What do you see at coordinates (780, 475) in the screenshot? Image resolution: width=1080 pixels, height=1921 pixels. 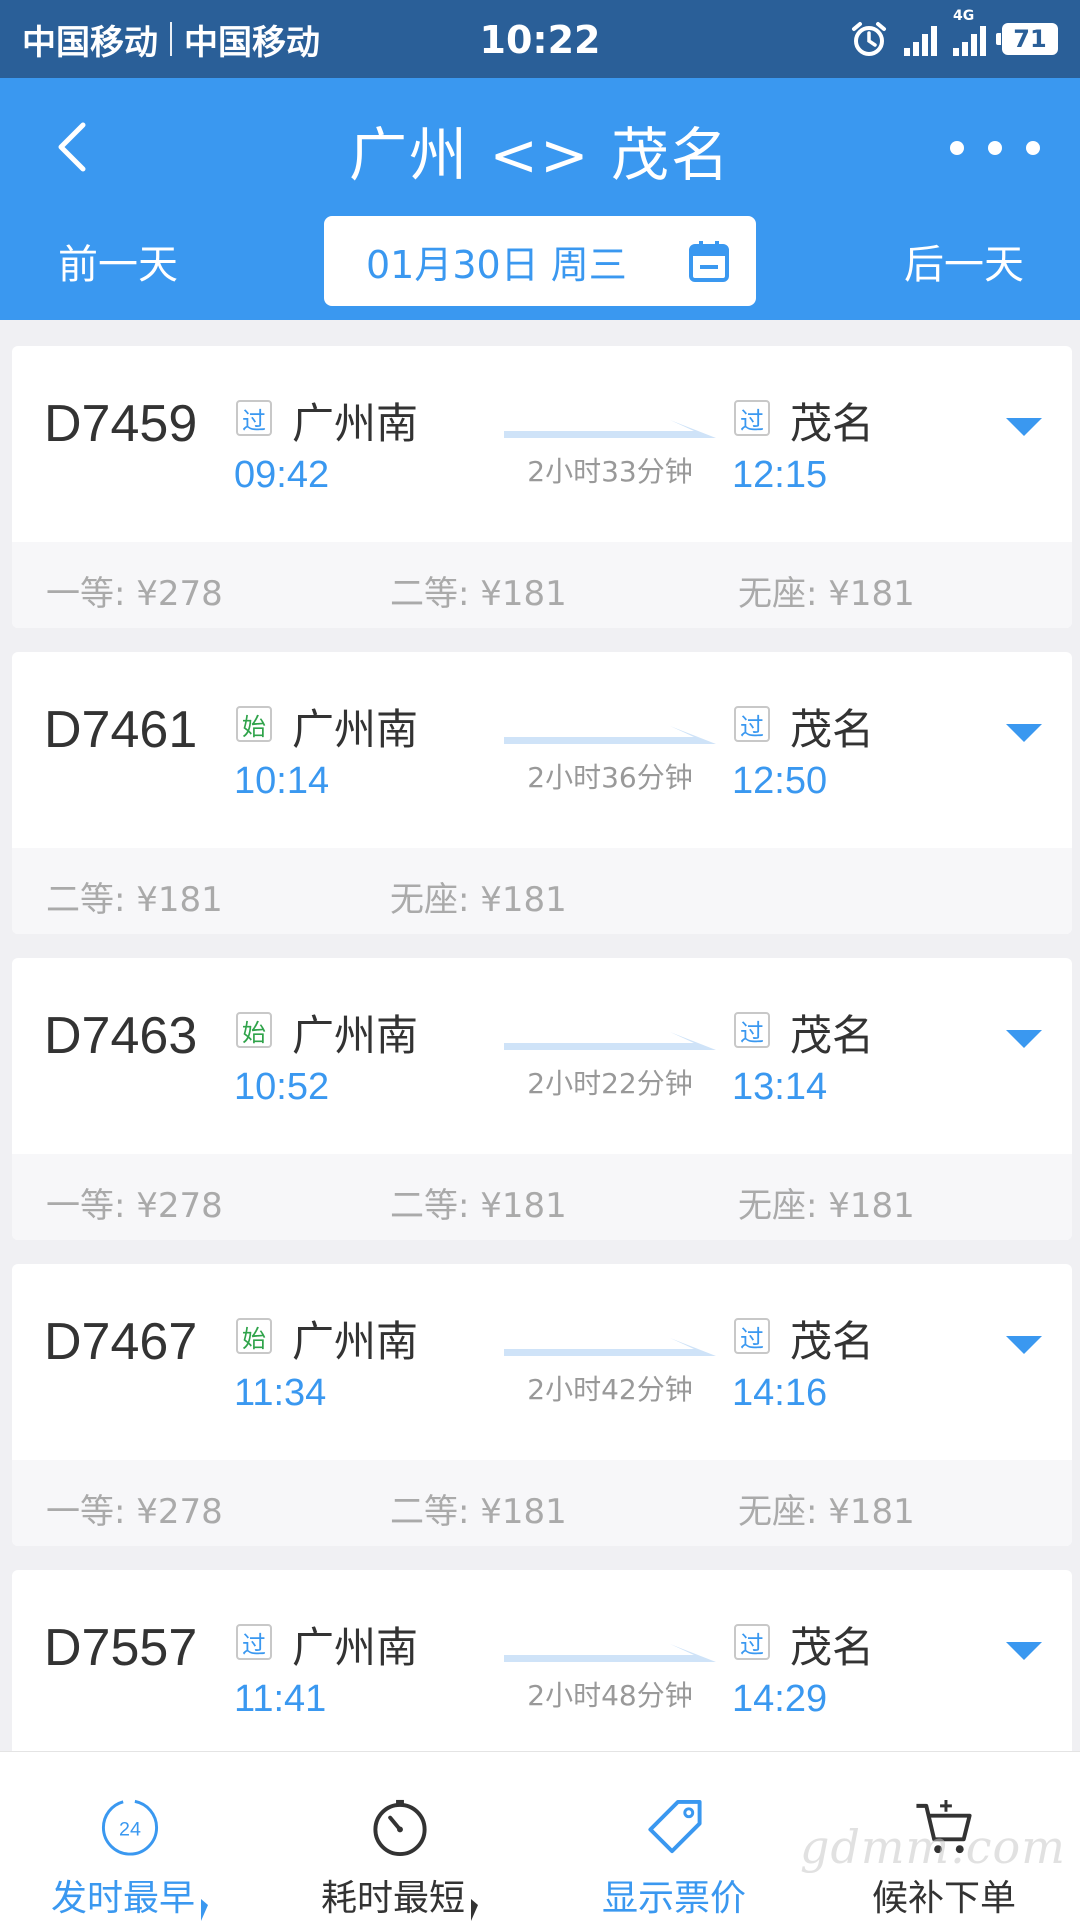 I see `arrival-time: 12:15` at bounding box center [780, 475].